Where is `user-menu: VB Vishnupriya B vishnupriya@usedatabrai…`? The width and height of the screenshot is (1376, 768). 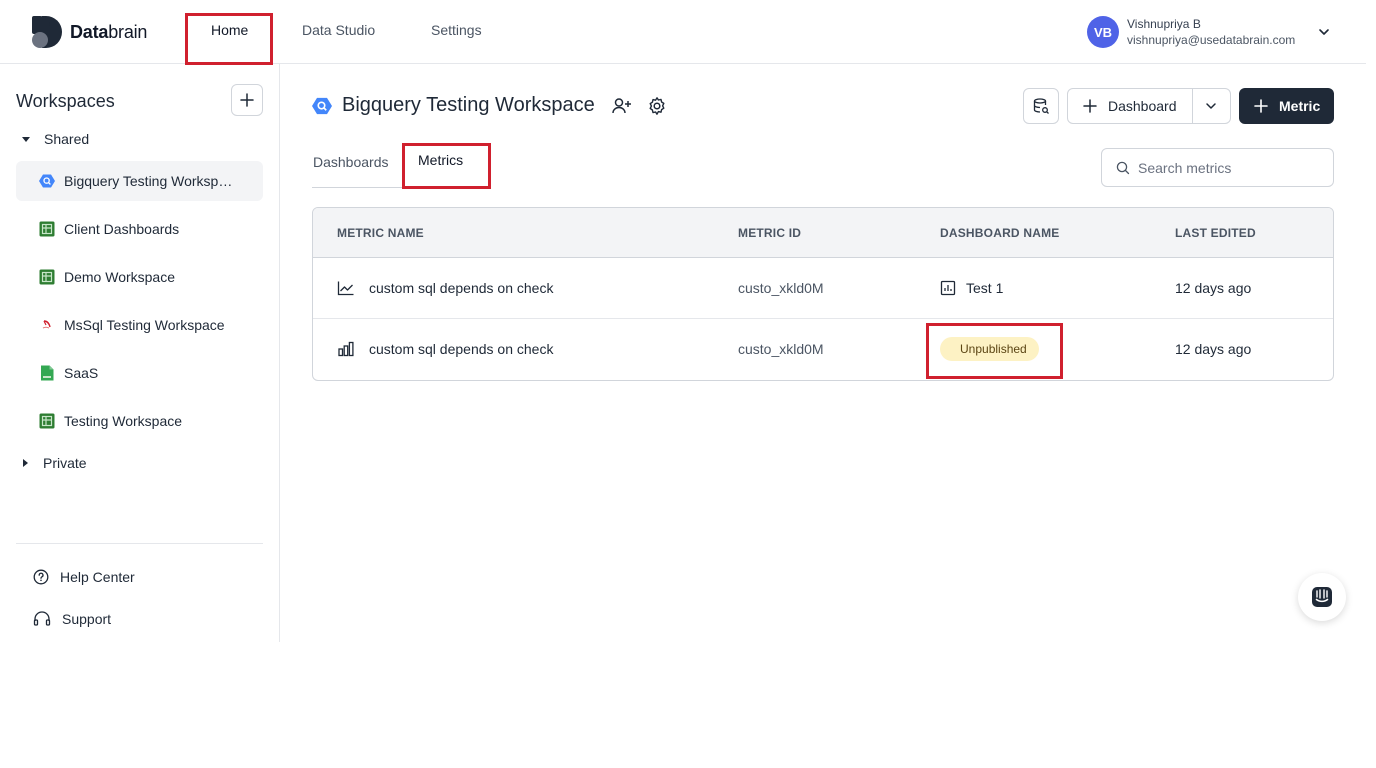 user-menu: VB Vishnupriya B vishnupriya@usedatabrai… is located at coordinates (1191, 32).